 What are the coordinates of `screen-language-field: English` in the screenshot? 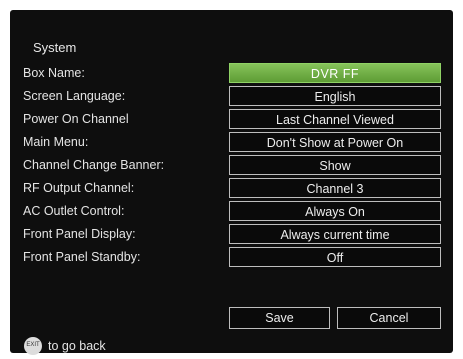 It's located at (335, 96).